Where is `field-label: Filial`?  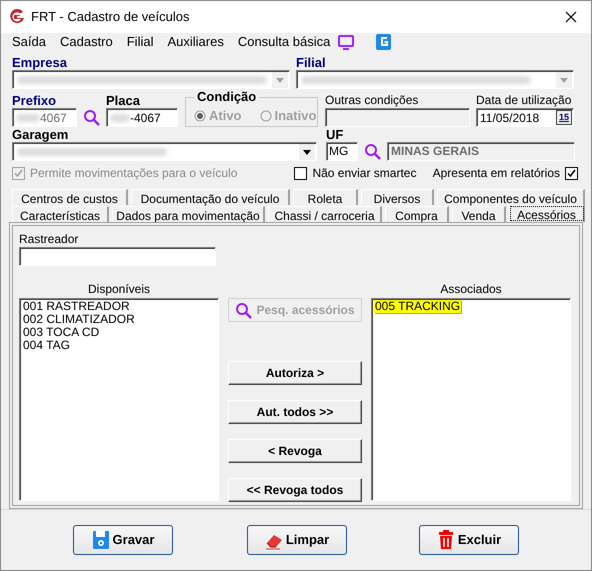
field-label: Filial is located at coordinates (311, 62).